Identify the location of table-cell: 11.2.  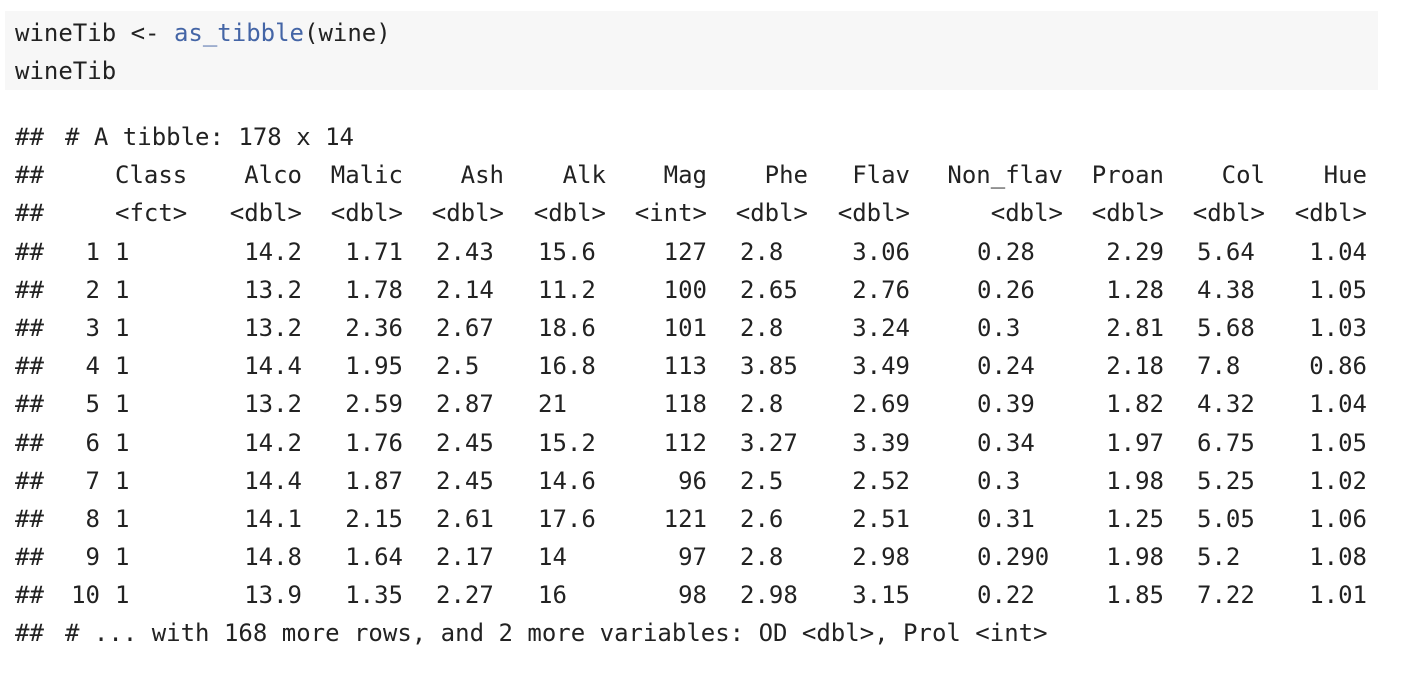
(567, 289).